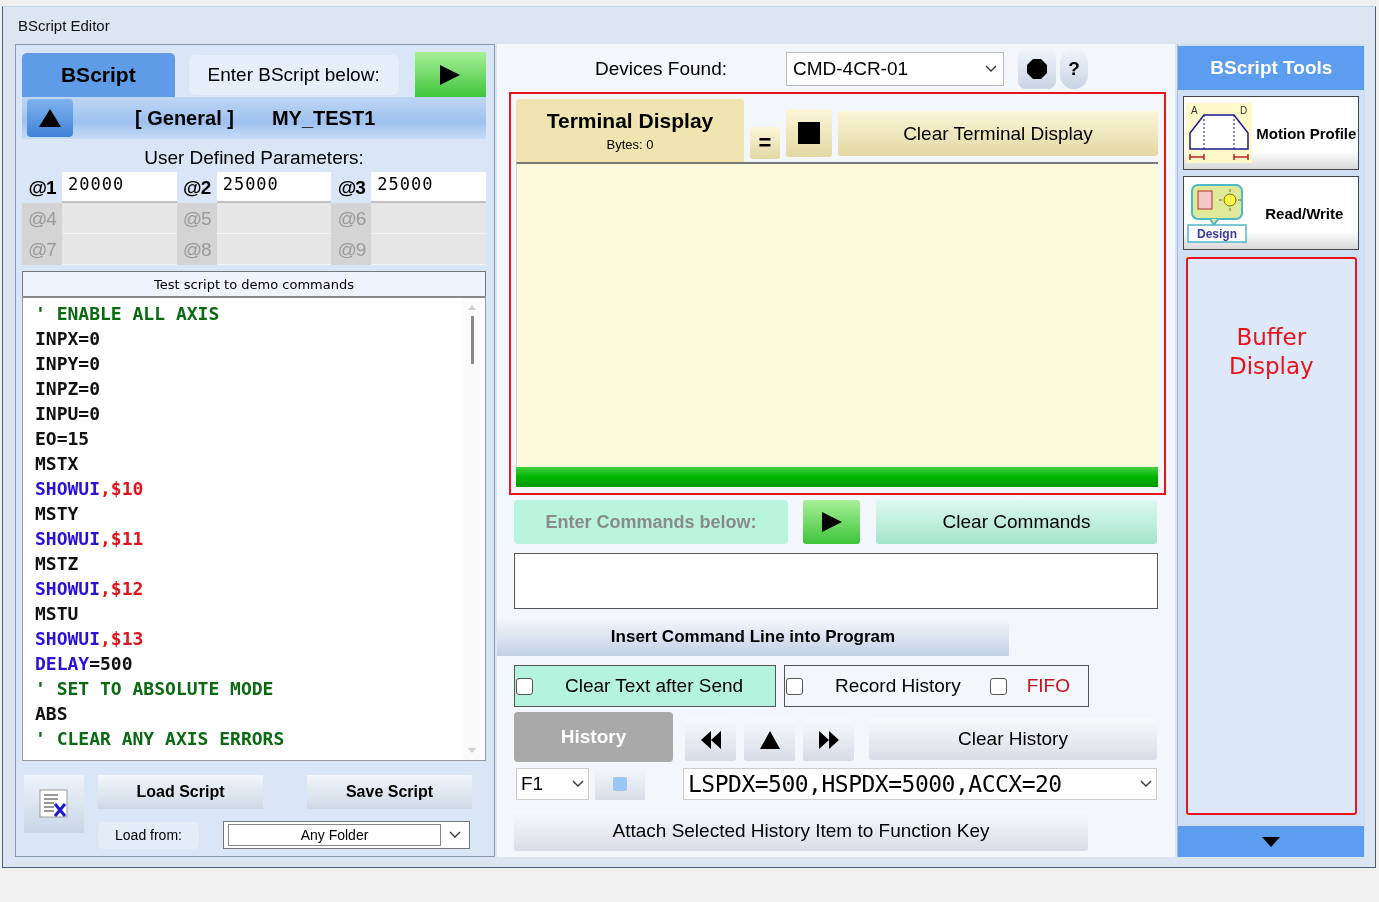 The image size is (1379, 902). Describe the element at coordinates (196, 249) in the screenshot. I see `parameter-label: @8` at that location.